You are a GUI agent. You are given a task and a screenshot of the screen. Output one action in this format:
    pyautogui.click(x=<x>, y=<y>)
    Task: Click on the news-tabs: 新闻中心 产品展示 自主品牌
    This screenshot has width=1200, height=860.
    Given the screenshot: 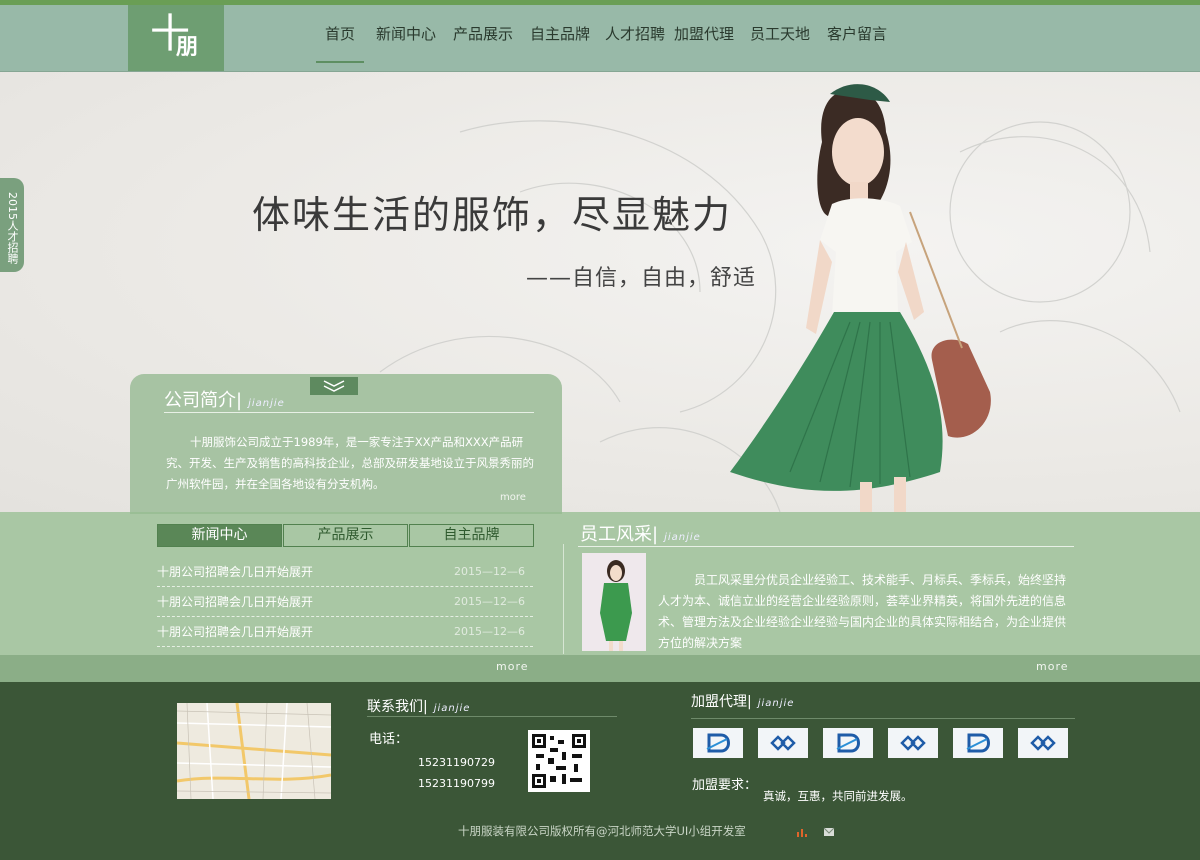 What is the action you would take?
    pyautogui.click(x=346, y=535)
    